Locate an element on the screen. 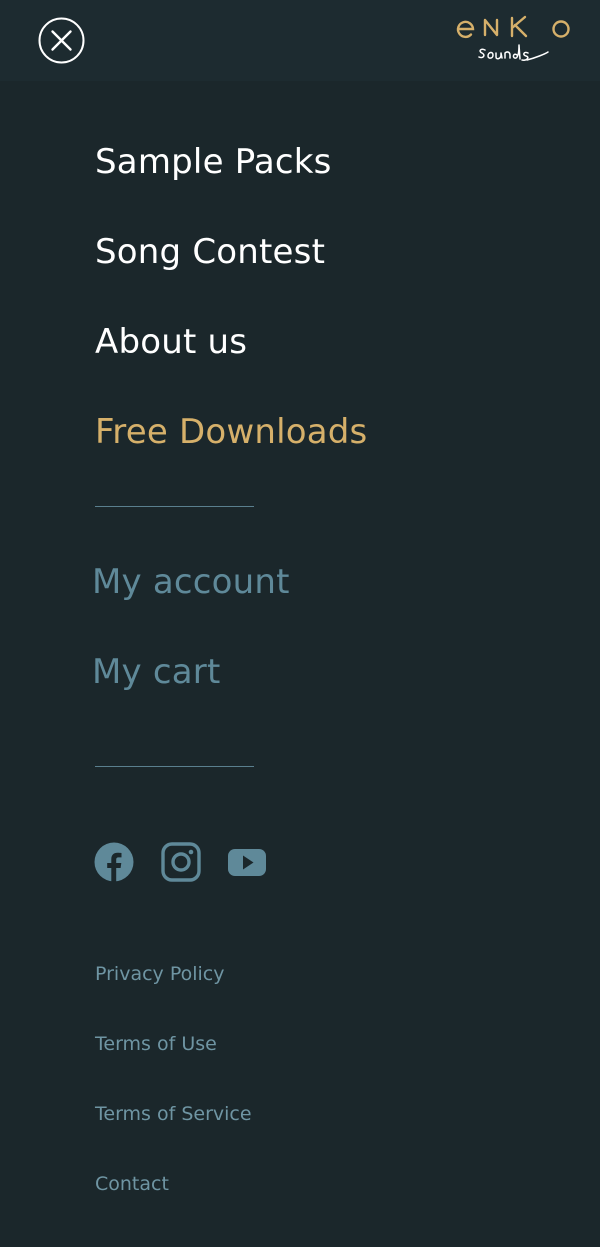 This screenshot has height=1247, width=600. facebook-link is located at coordinates (114, 862).